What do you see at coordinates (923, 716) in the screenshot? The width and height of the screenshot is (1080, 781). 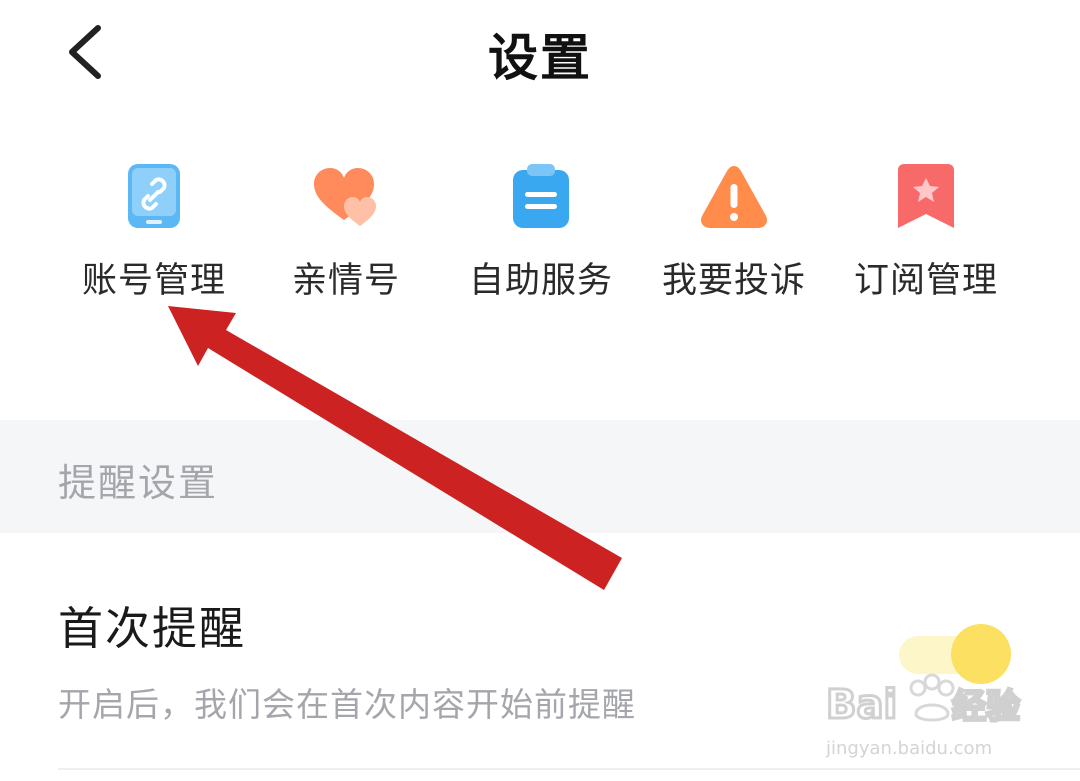 I see `baidu-watermark-logo: Bai 经验 jingyan.baidu.com` at bounding box center [923, 716].